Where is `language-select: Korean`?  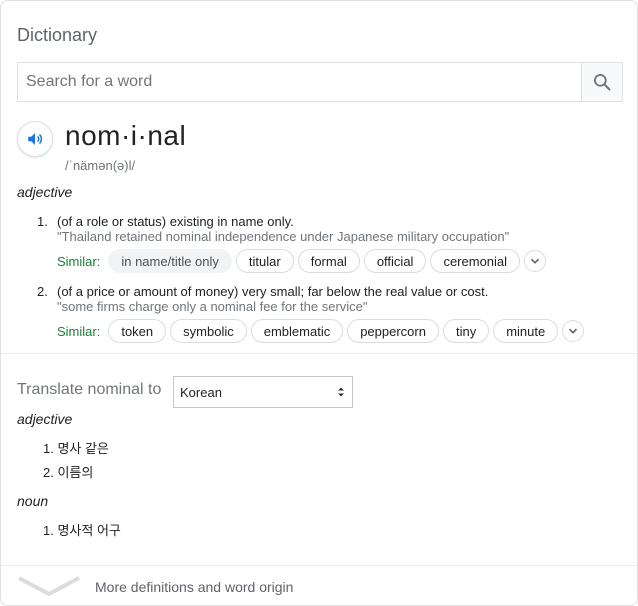
language-select: Korean is located at coordinates (263, 392).